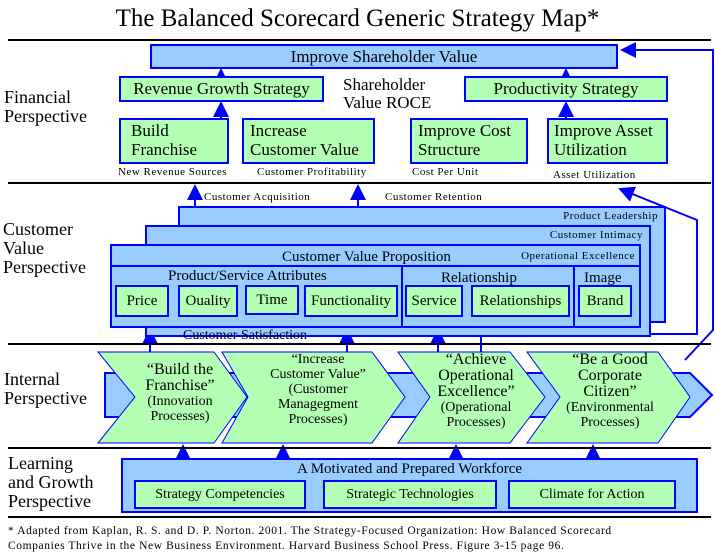  What do you see at coordinates (221, 89) in the screenshot?
I see `revenue-growth-box: Revenue Growth Strategy` at bounding box center [221, 89].